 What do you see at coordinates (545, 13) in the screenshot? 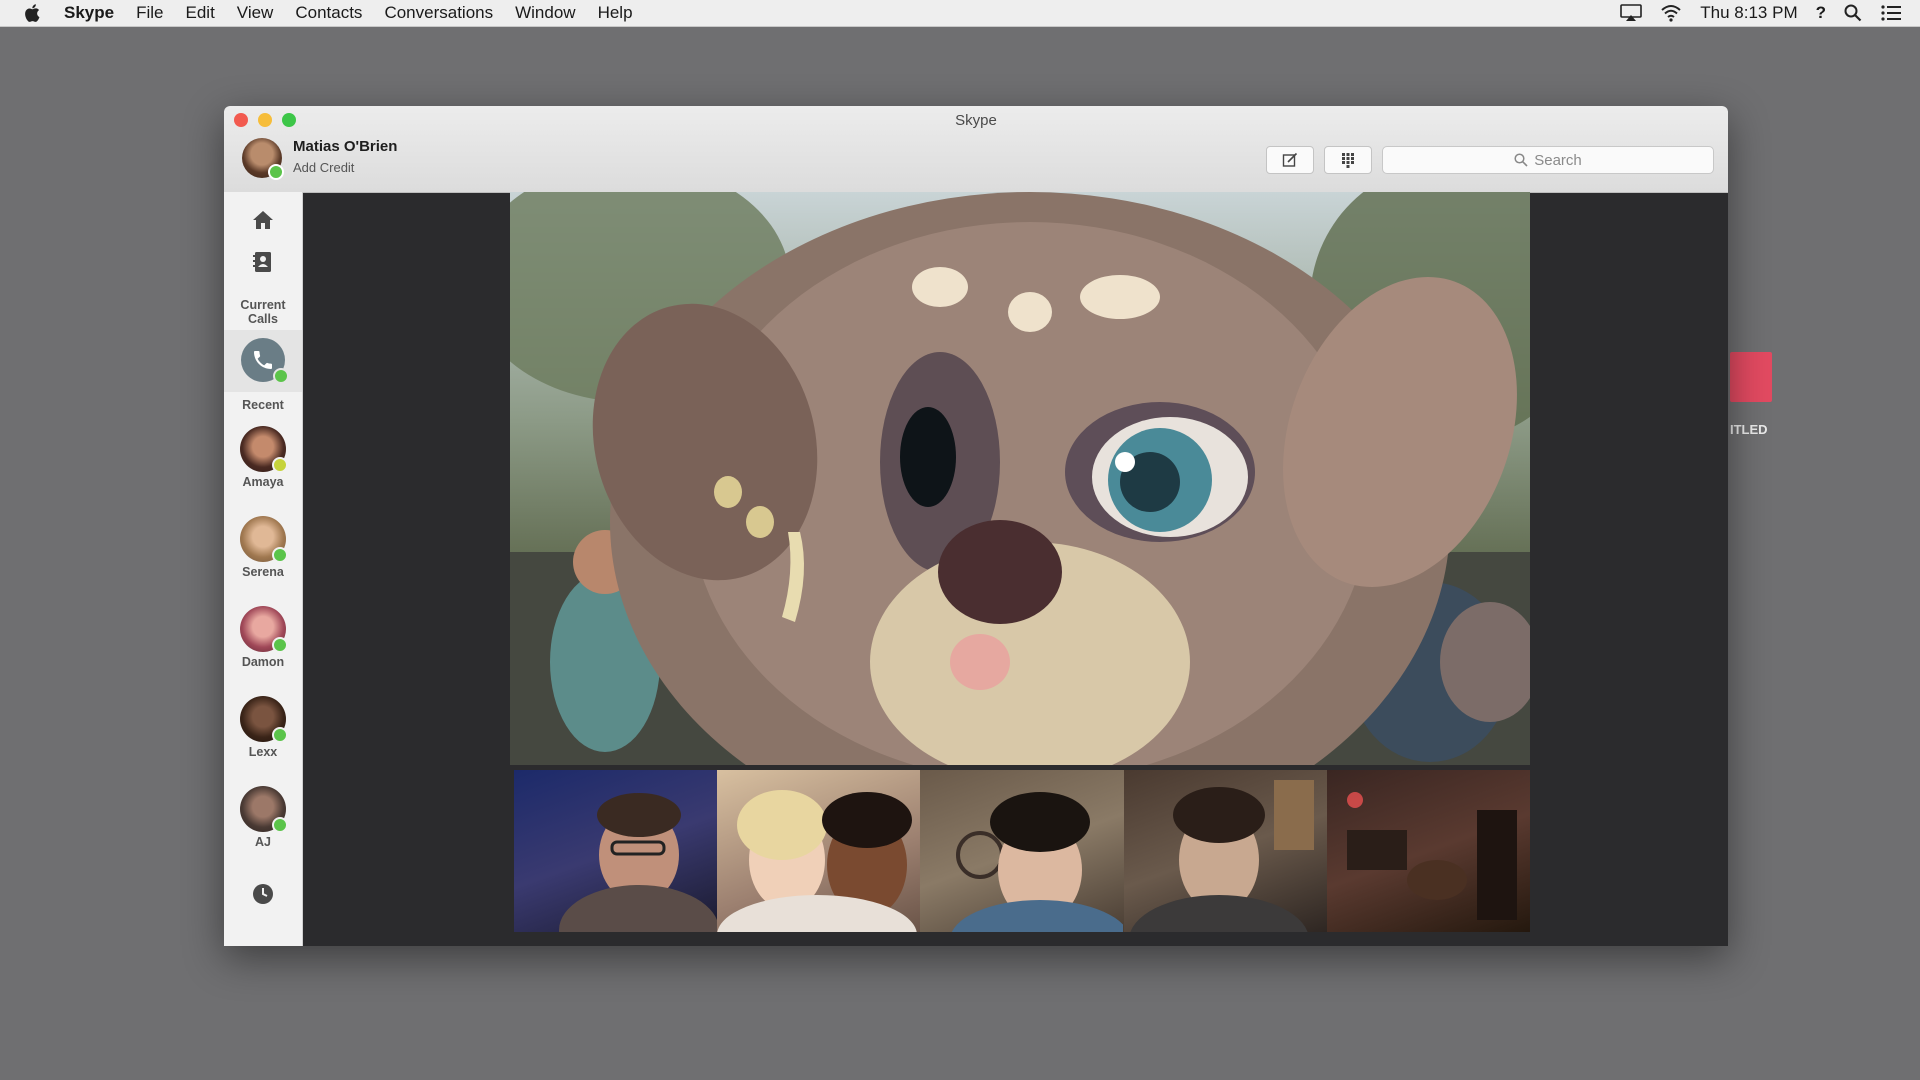
I see `menu-window: Window` at bounding box center [545, 13].